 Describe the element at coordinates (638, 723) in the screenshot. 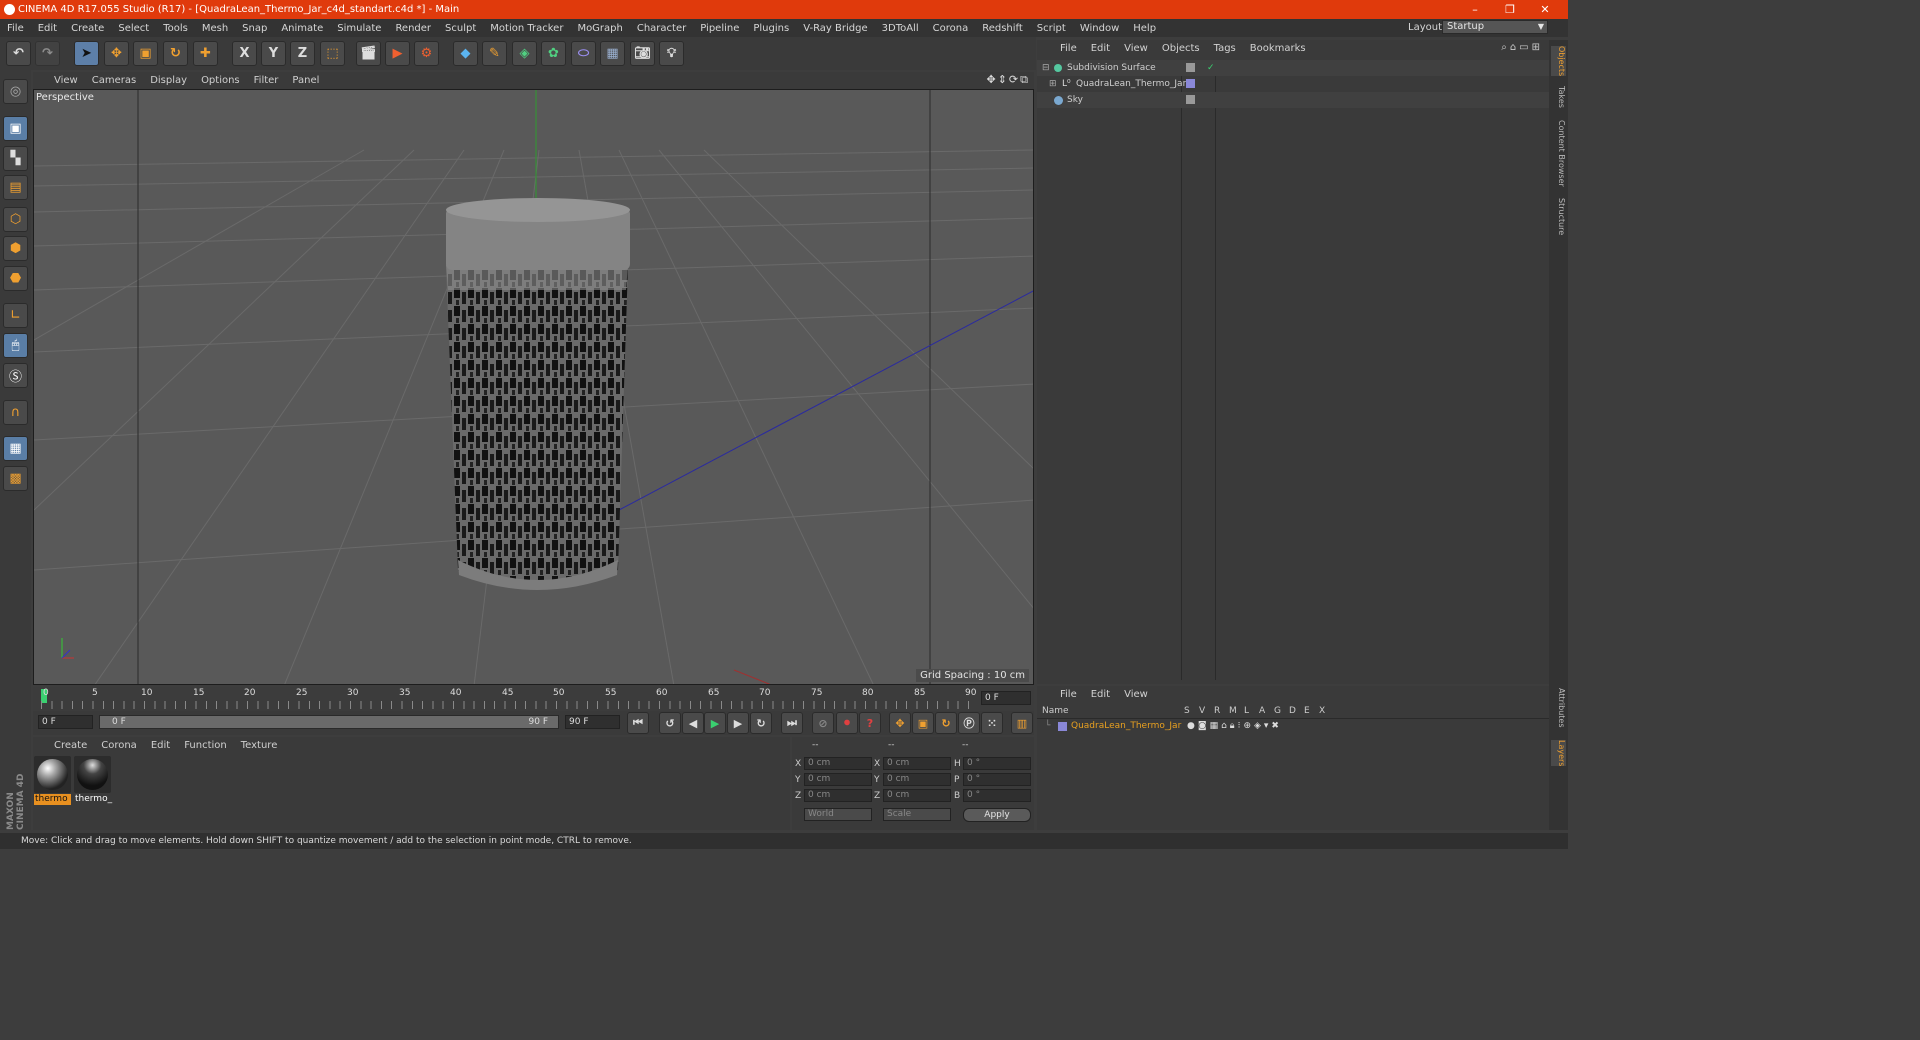

I see `goto-start-button: ⏮︎` at that location.